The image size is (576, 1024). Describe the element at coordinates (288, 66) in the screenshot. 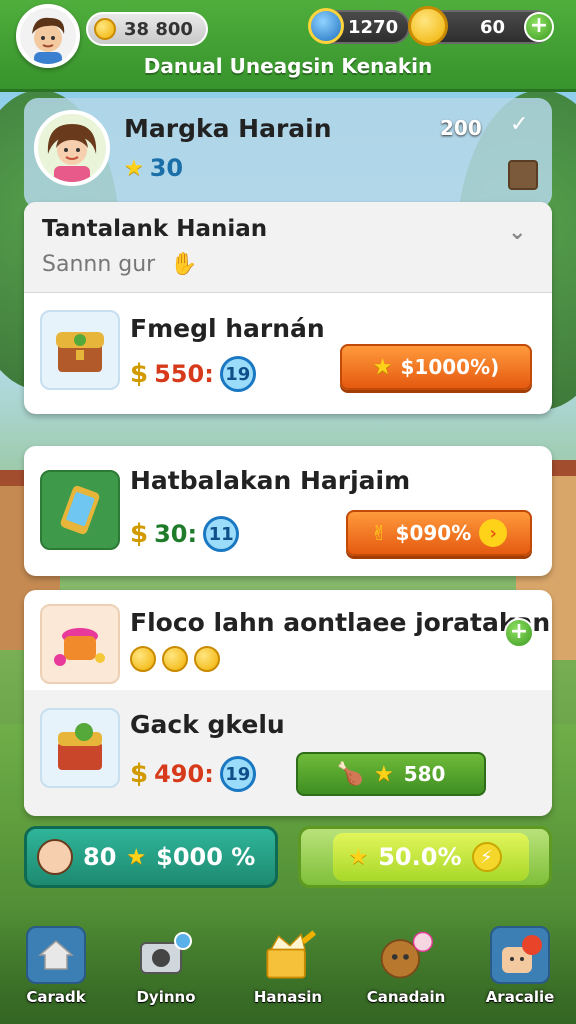

I see `screen-title: Danual Uneagsin Kenakin` at that location.